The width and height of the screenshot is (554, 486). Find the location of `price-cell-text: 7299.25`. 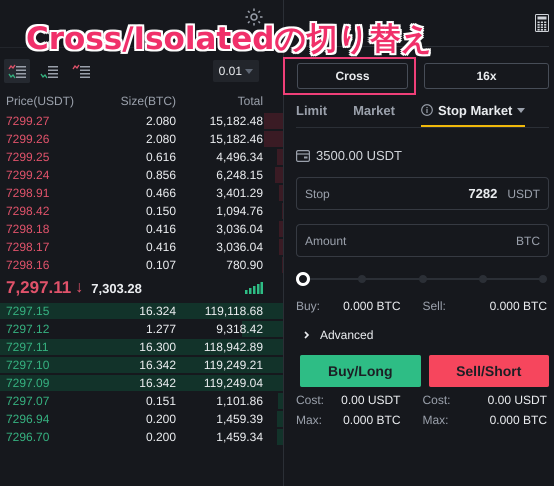

price-cell-text: 7299.25 is located at coordinates (28, 157).